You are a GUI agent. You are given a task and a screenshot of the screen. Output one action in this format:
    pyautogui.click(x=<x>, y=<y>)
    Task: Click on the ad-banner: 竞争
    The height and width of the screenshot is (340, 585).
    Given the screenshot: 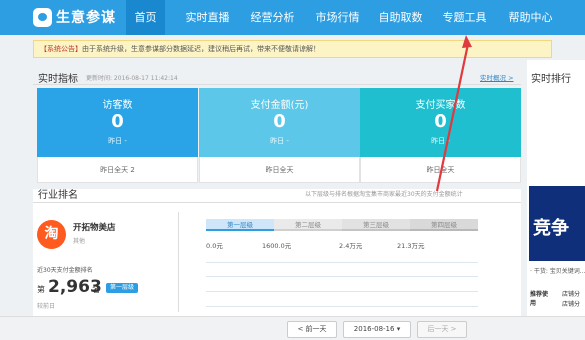 What is the action you would take?
    pyautogui.click(x=557, y=223)
    